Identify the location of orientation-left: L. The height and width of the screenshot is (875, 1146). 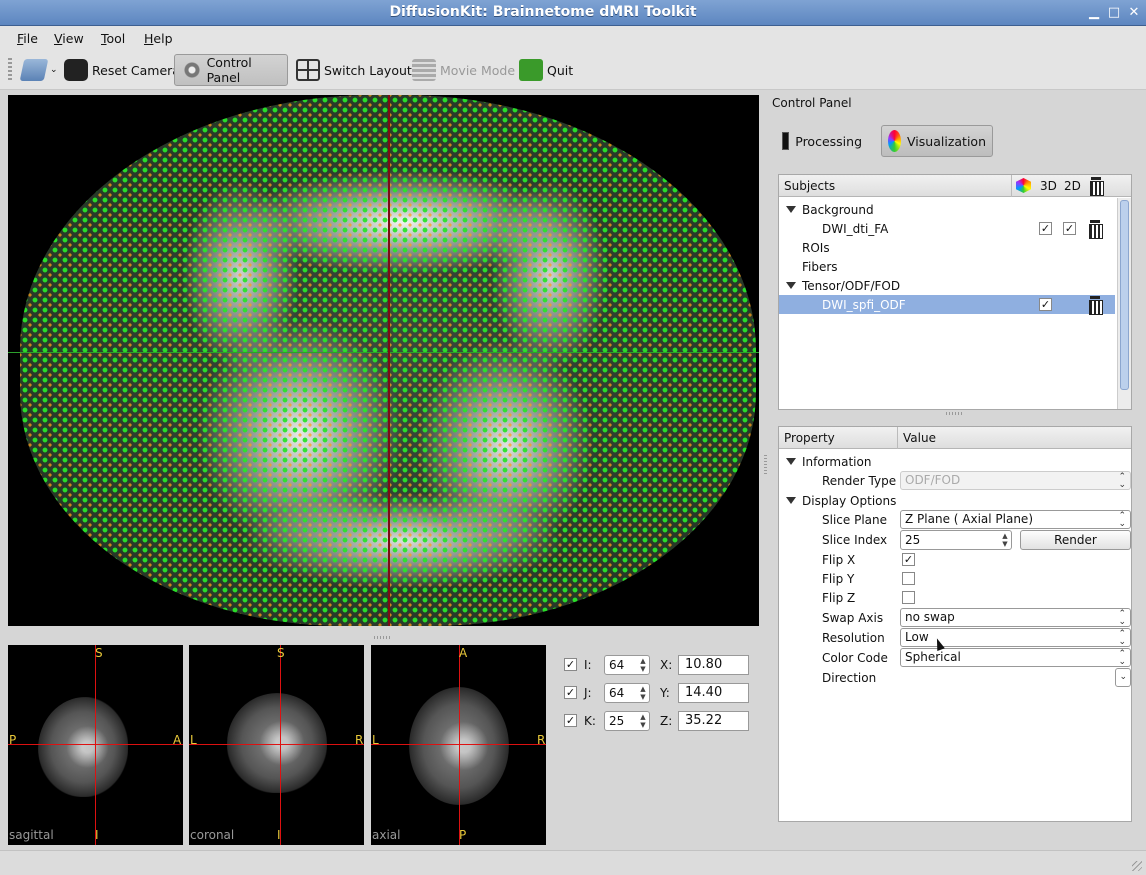
(193, 740).